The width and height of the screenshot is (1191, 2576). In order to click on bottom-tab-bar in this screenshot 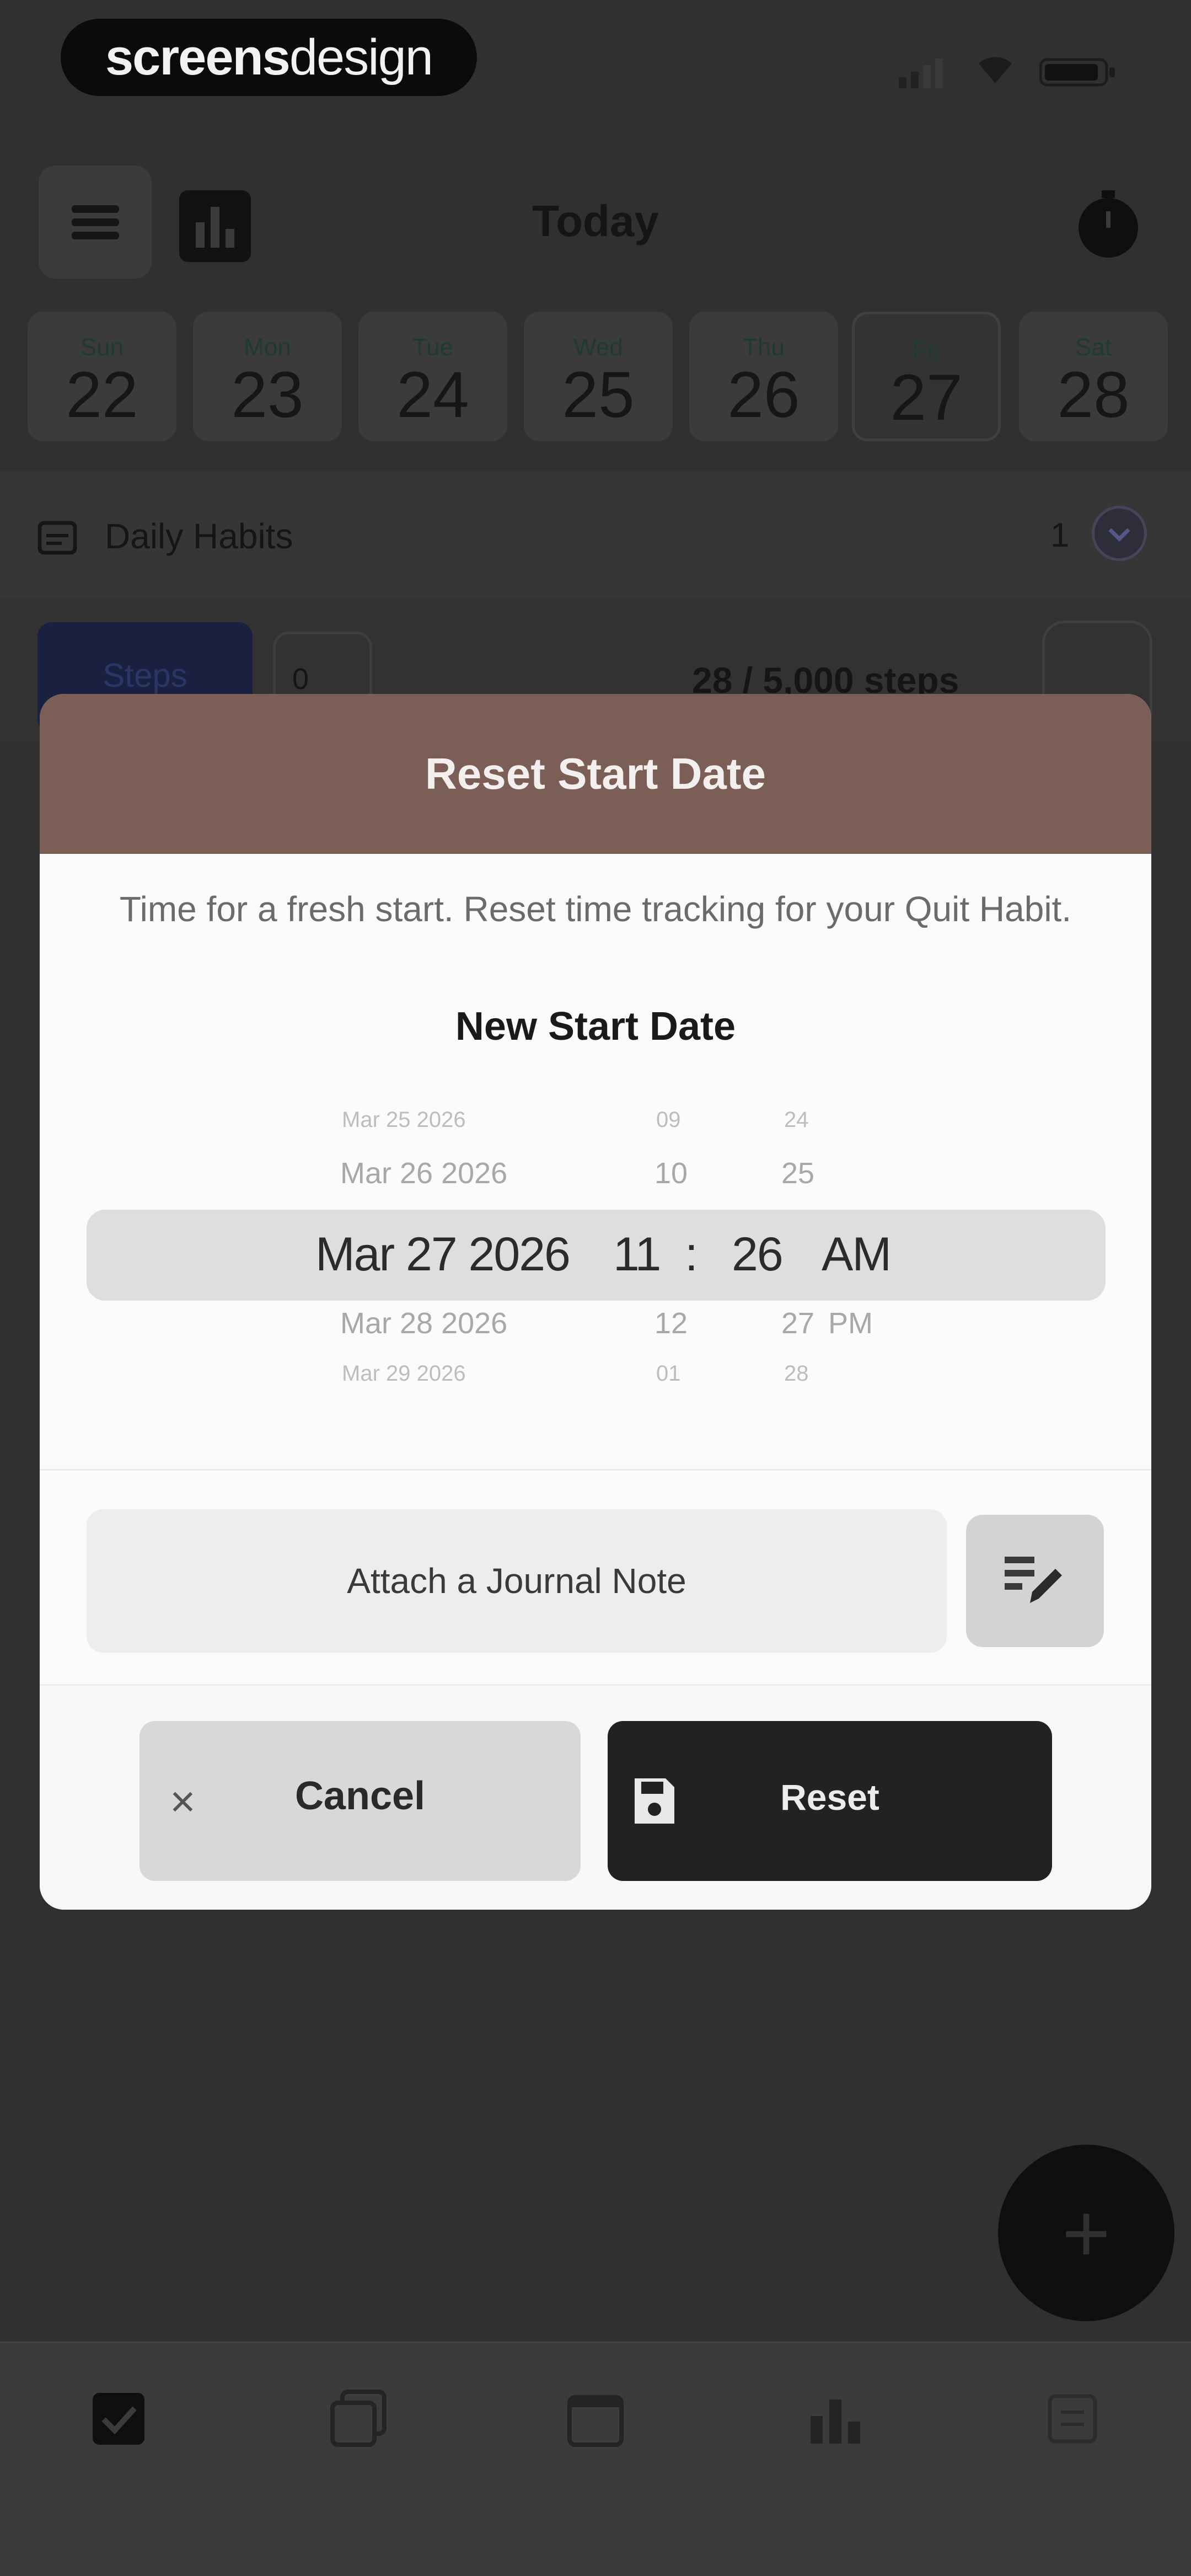, I will do `click(595, 2459)`.